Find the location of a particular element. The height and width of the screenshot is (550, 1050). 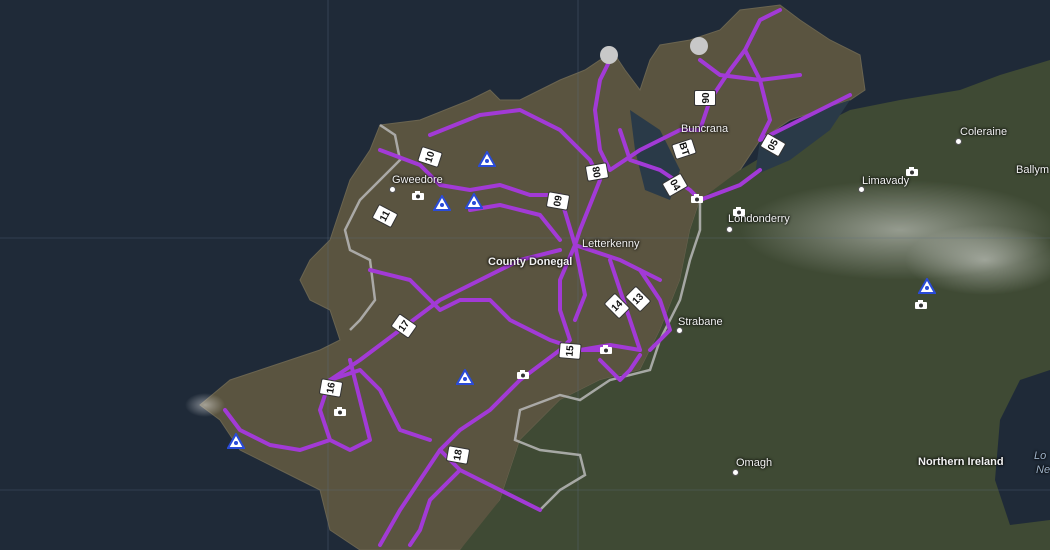

place-label-gweedore: Gweedore is located at coordinates (417, 180).